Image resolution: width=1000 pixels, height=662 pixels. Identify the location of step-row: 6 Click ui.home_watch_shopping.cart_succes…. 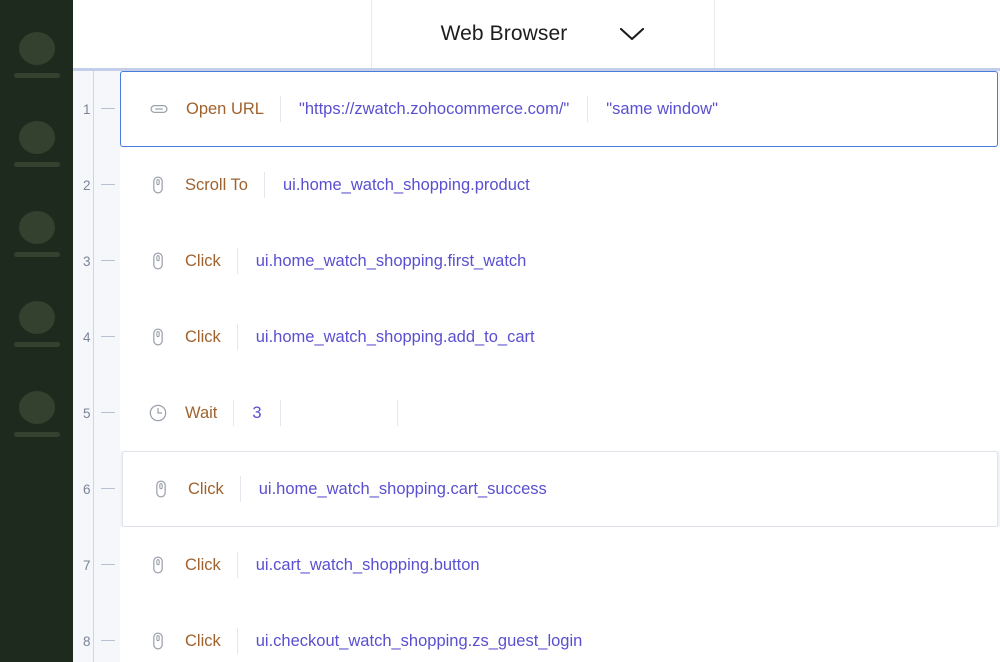
(536, 489).